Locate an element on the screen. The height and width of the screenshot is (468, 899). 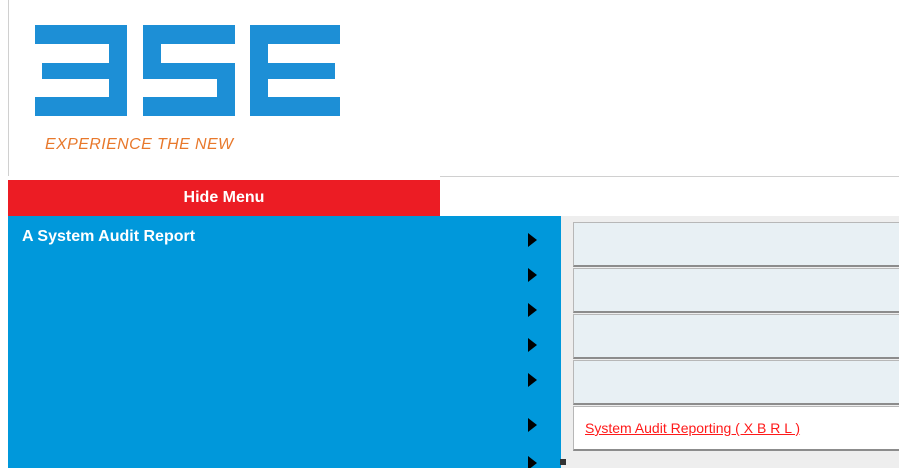
submenu-item-xbrl: System Audit Reporting ( X B R L ) is located at coordinates (736, 428).